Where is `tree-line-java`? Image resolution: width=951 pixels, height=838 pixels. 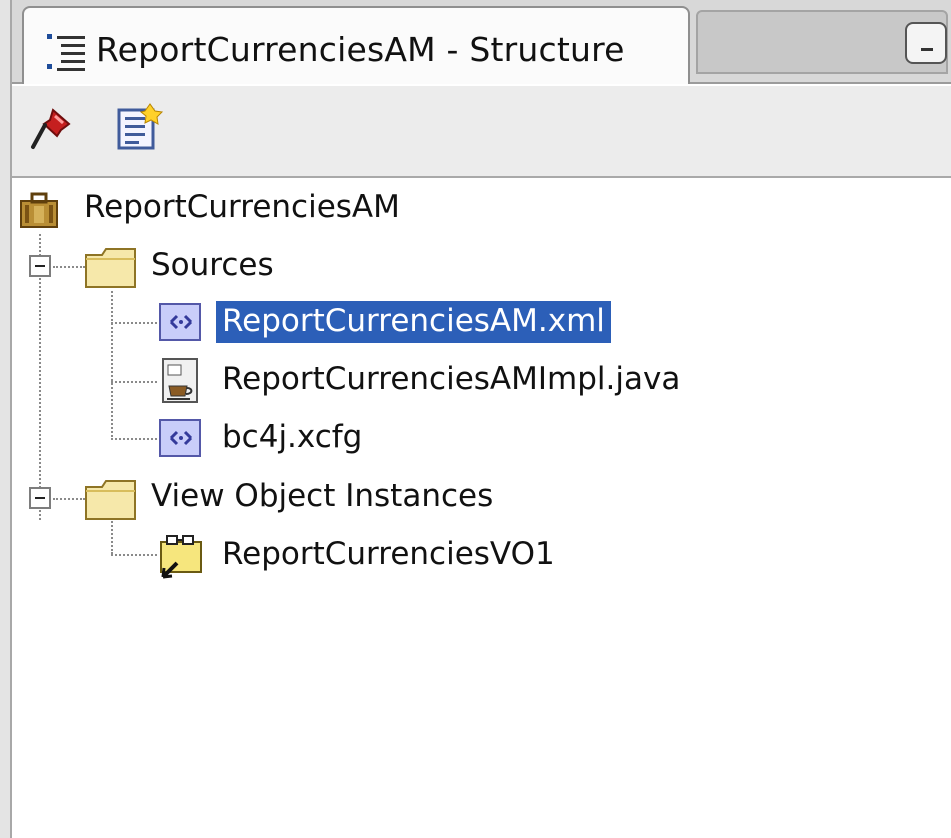
tree-line-java is located at coordinates (134, 382).